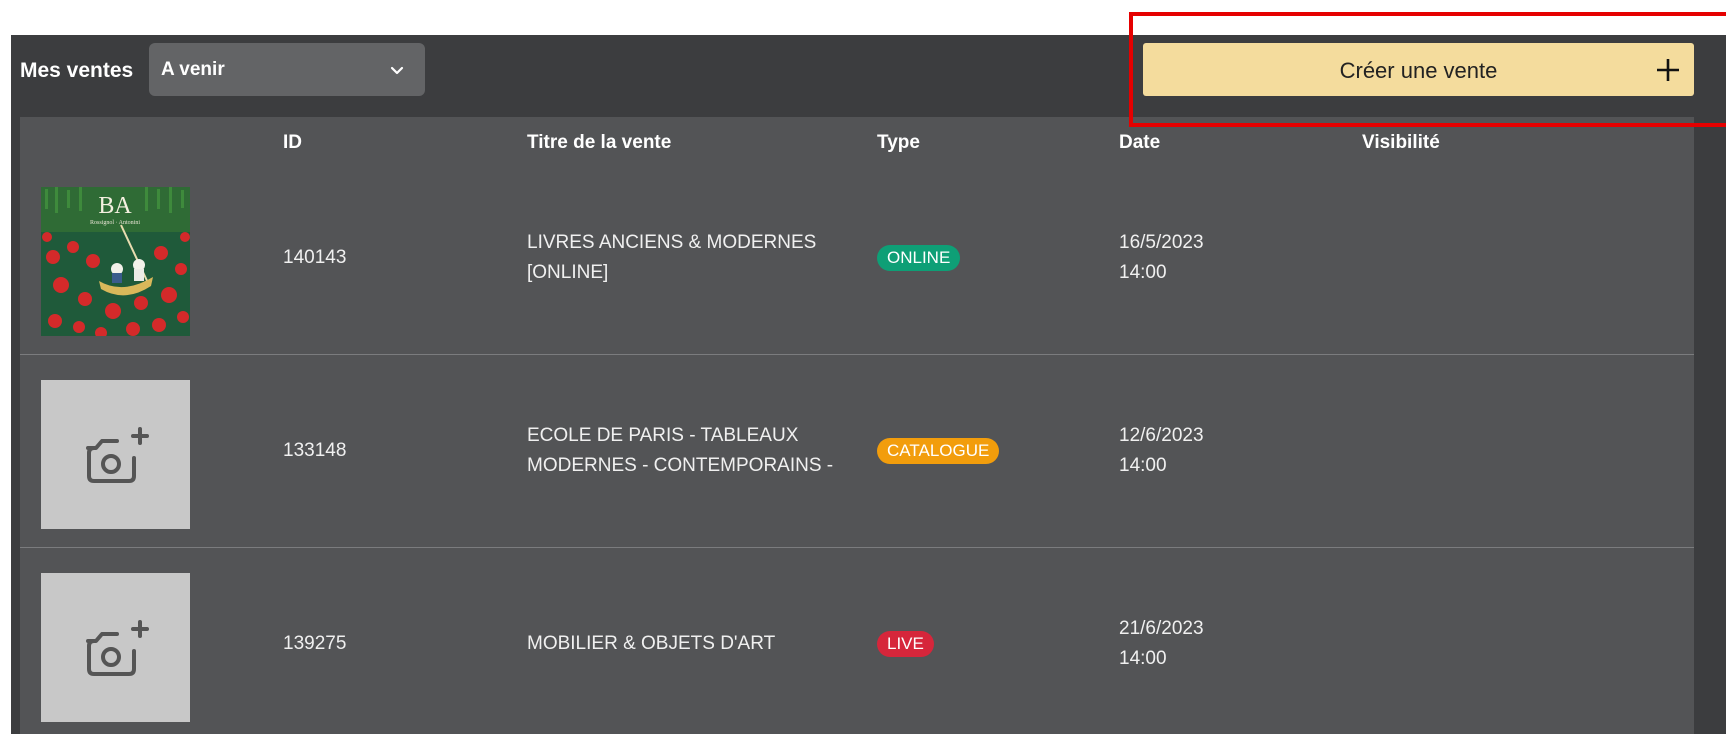 The image size is (1726, 741). Describe the element at coordinates (287, 69) in the screenshot. I see `status-filter-select: A venir` at that location.